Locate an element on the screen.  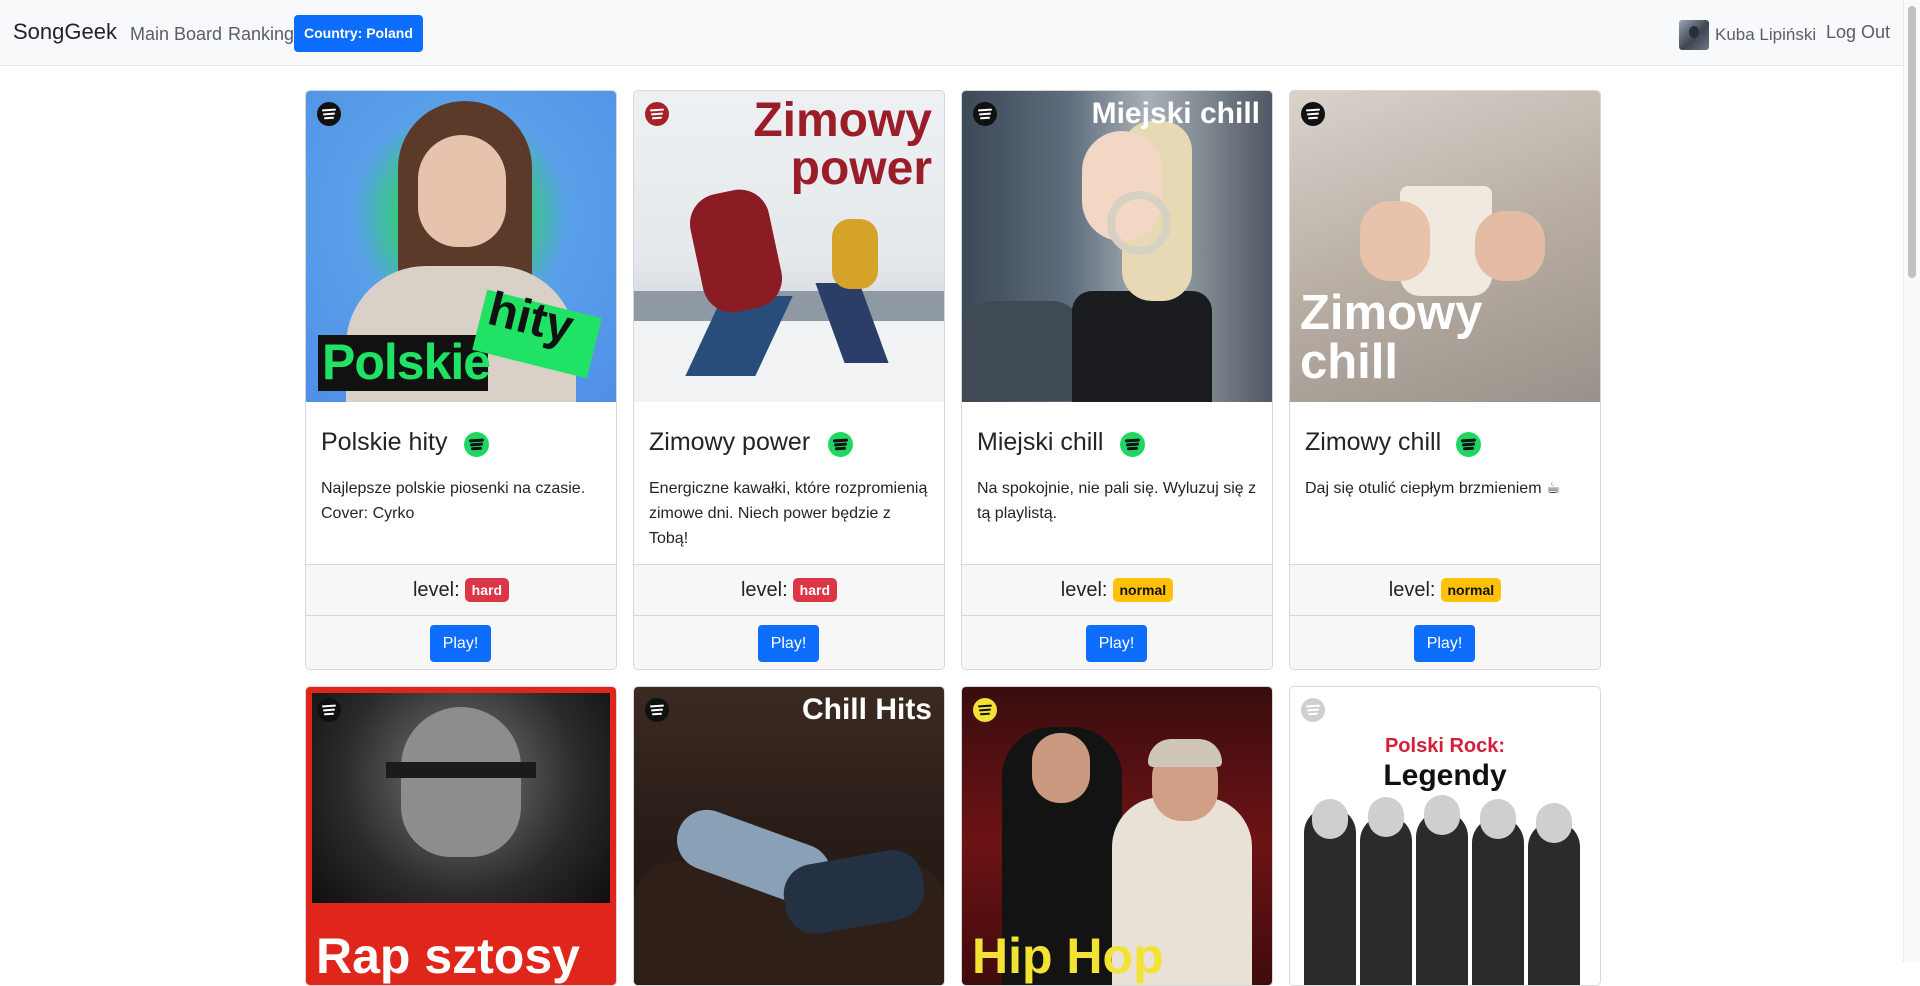
avatar is located at coordinates (1694, 35).